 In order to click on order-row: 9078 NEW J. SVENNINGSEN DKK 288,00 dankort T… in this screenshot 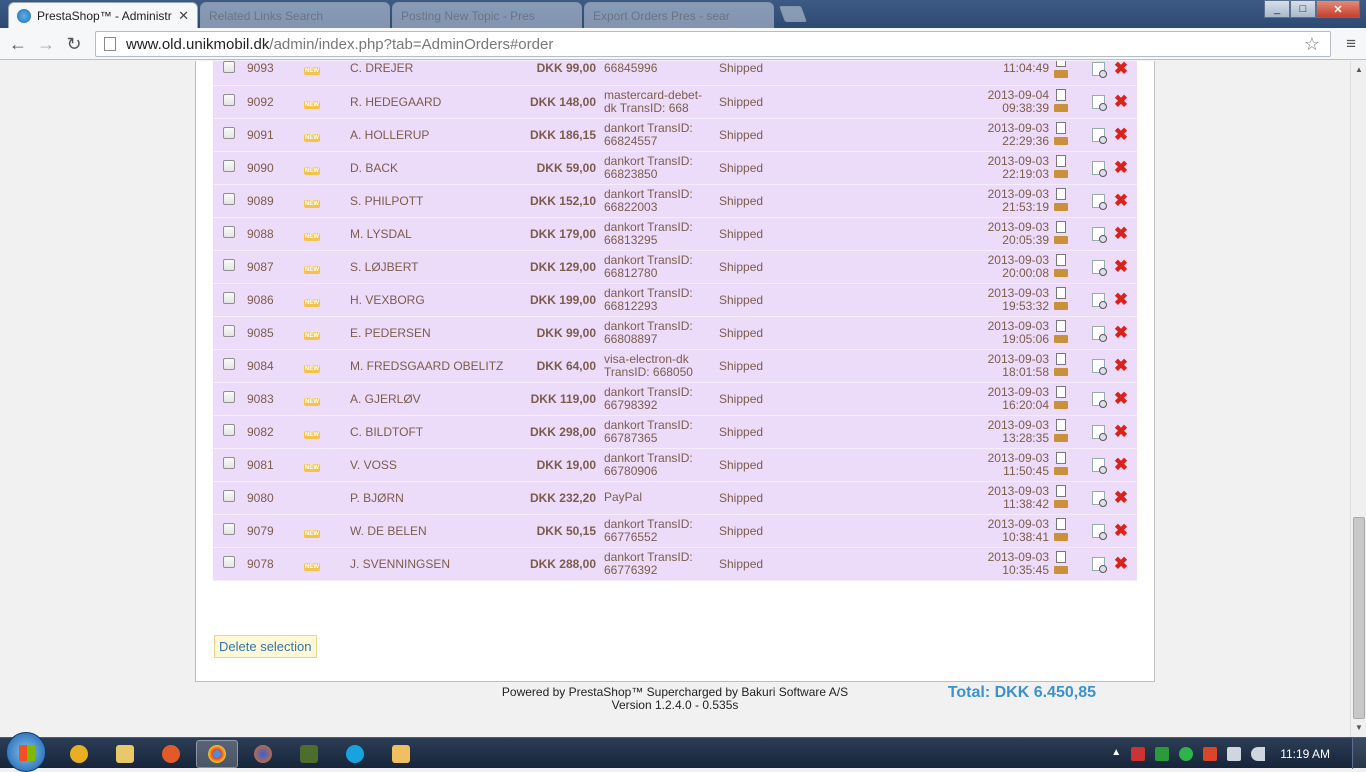, I will do `click(675, 564)`.